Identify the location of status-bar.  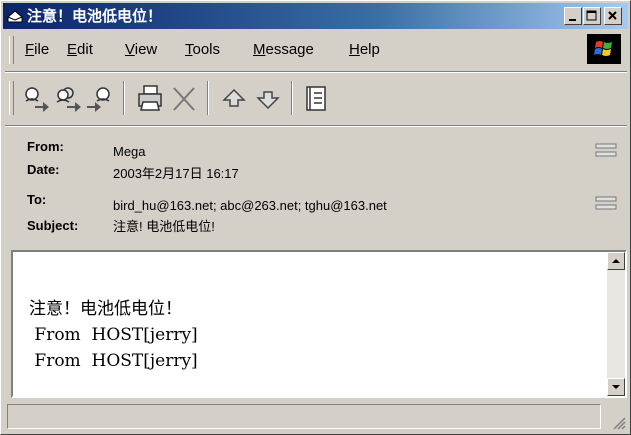
(317, 417).